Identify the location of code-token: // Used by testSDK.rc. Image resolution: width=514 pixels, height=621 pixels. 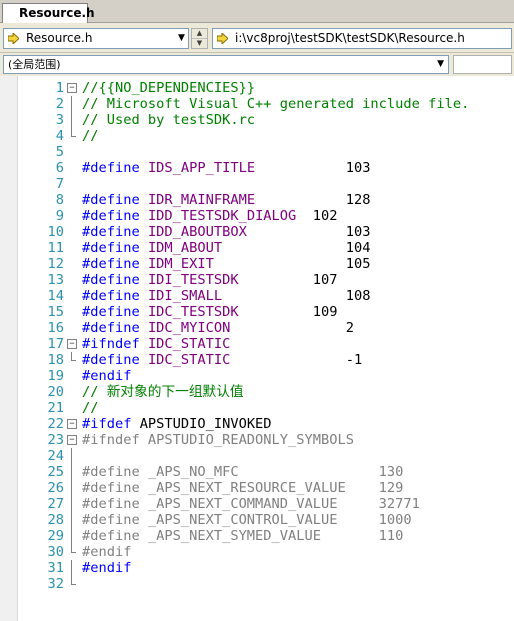
(169, 120).